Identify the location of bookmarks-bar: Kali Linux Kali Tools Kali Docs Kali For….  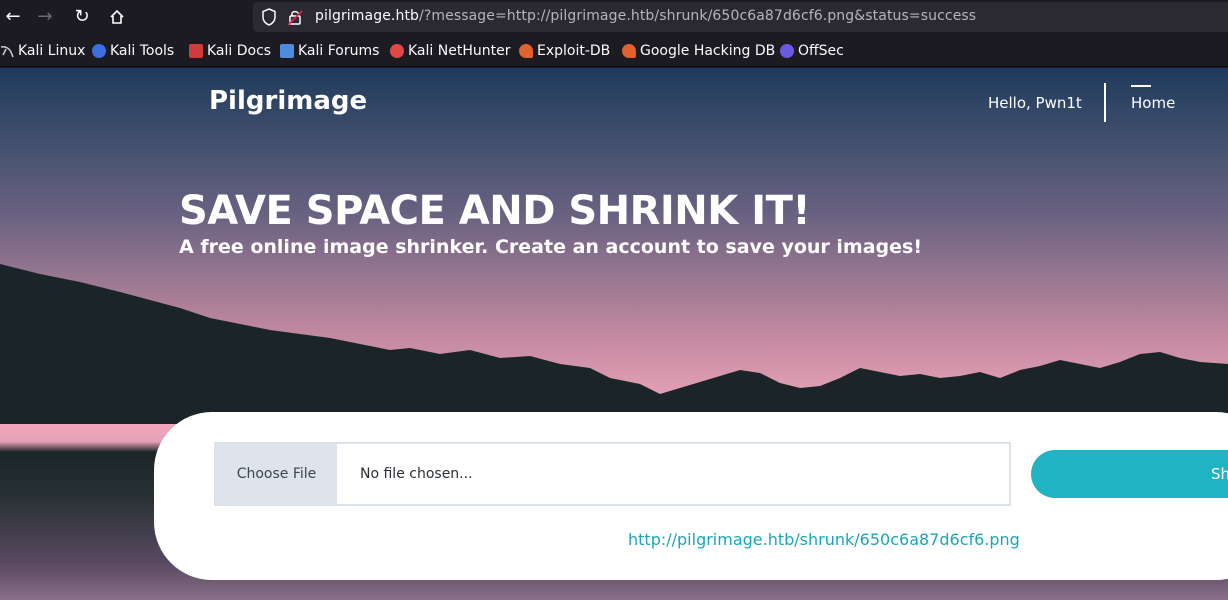
(614, 50).